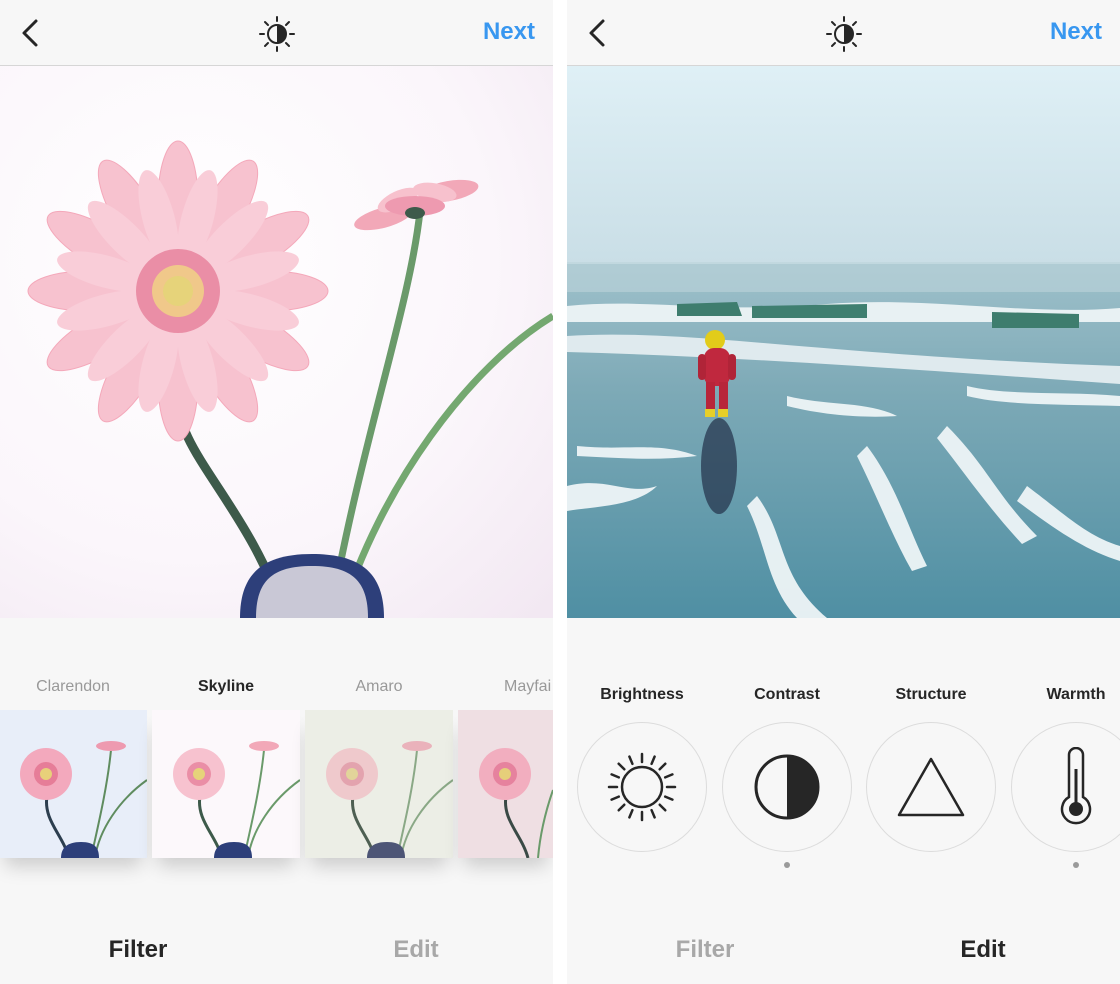 The height and width of the screenshot is (984, 1120). I want to click on filter-label-clarendon: Clarendon, so click(73, 687).